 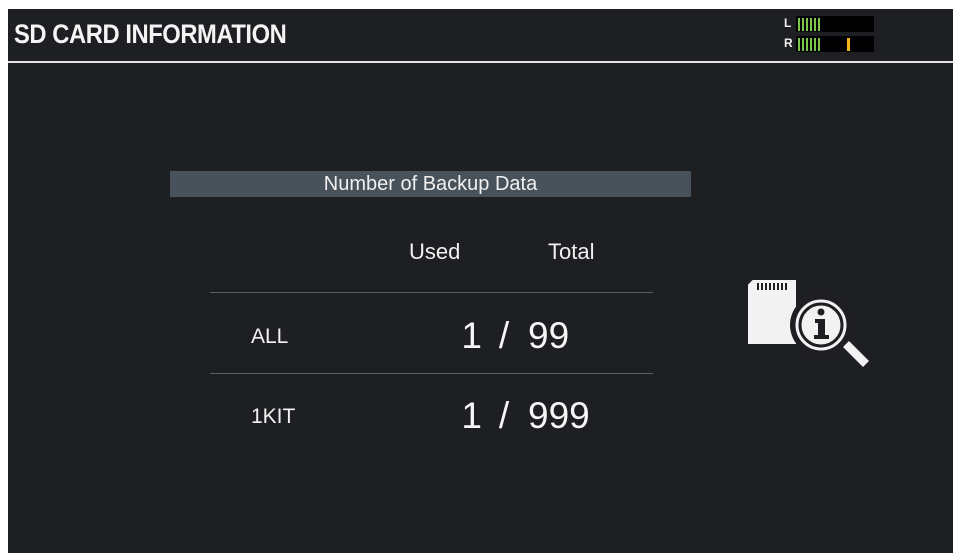 I want to click on meter-track-left, so click(x=835, y=24).